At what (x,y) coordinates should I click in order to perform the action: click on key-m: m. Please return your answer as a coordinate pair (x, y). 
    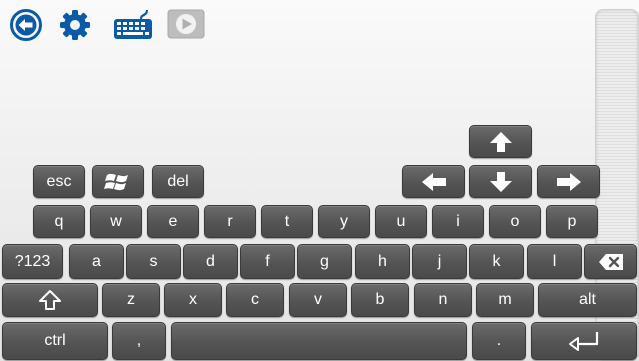
    Looking at the image, I should click on (505, 300).